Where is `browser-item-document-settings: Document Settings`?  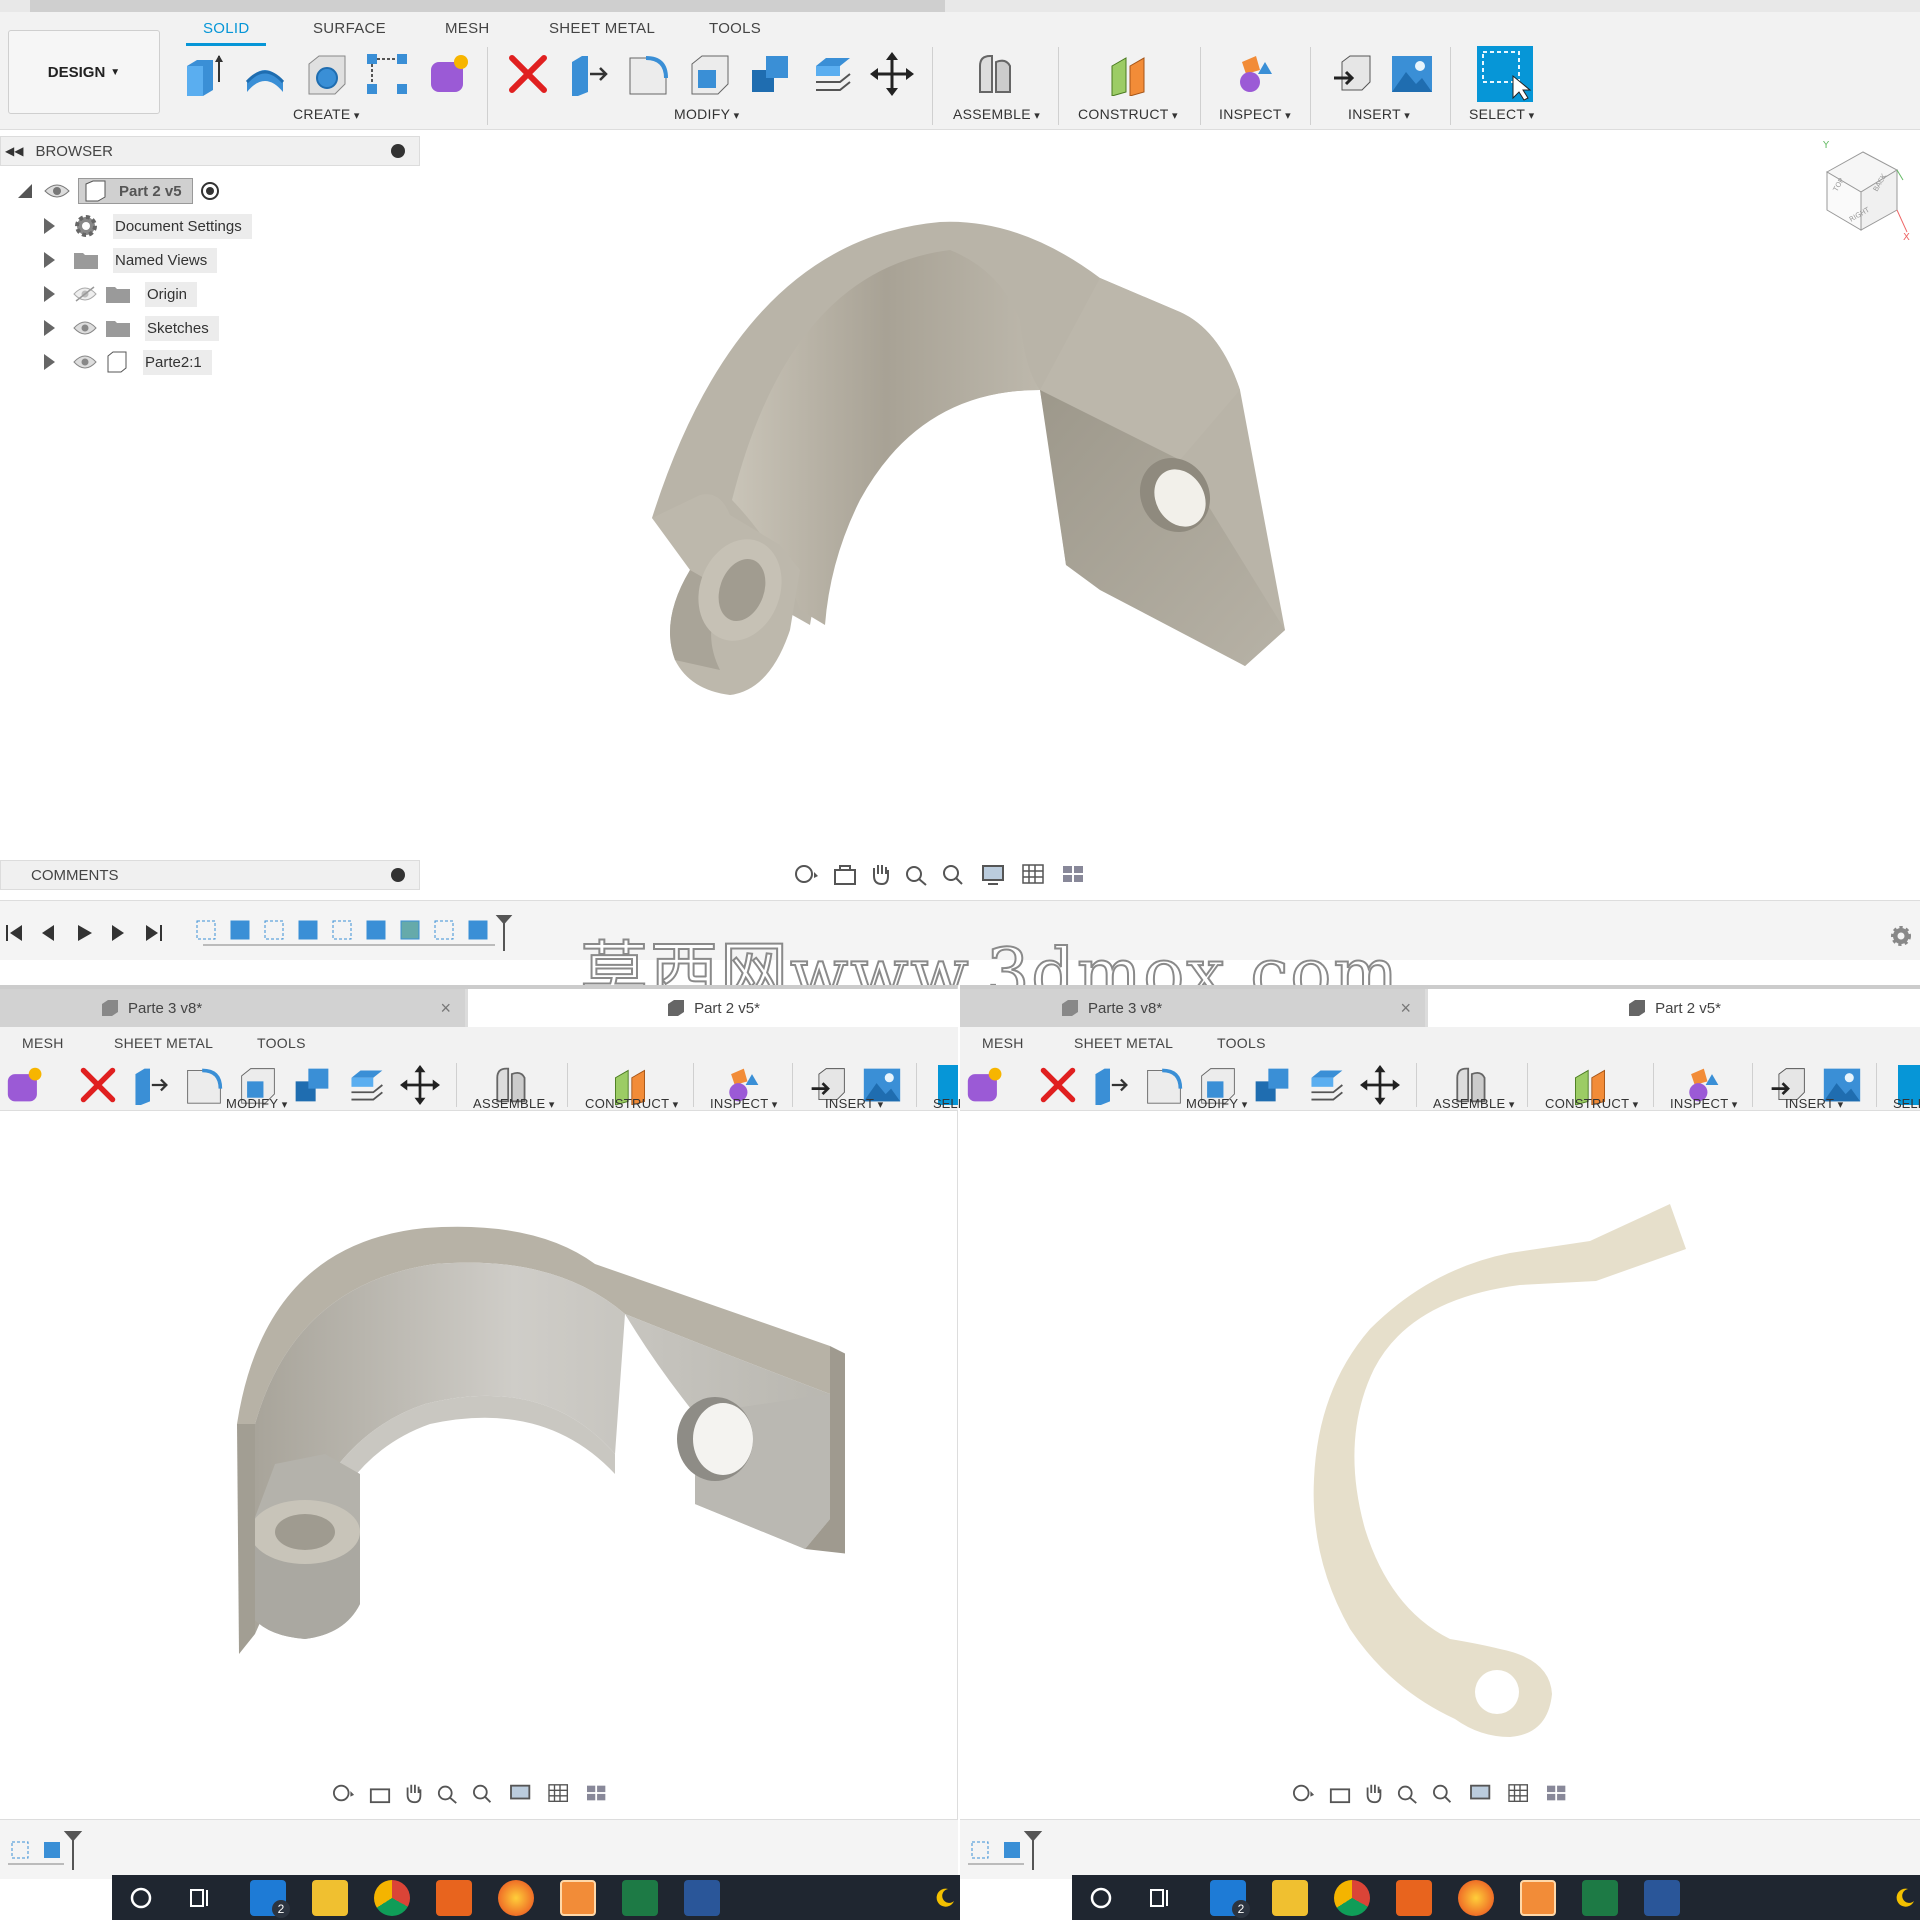 browser-item-document-settings: Document Settings is located at coordinates (148, 226).